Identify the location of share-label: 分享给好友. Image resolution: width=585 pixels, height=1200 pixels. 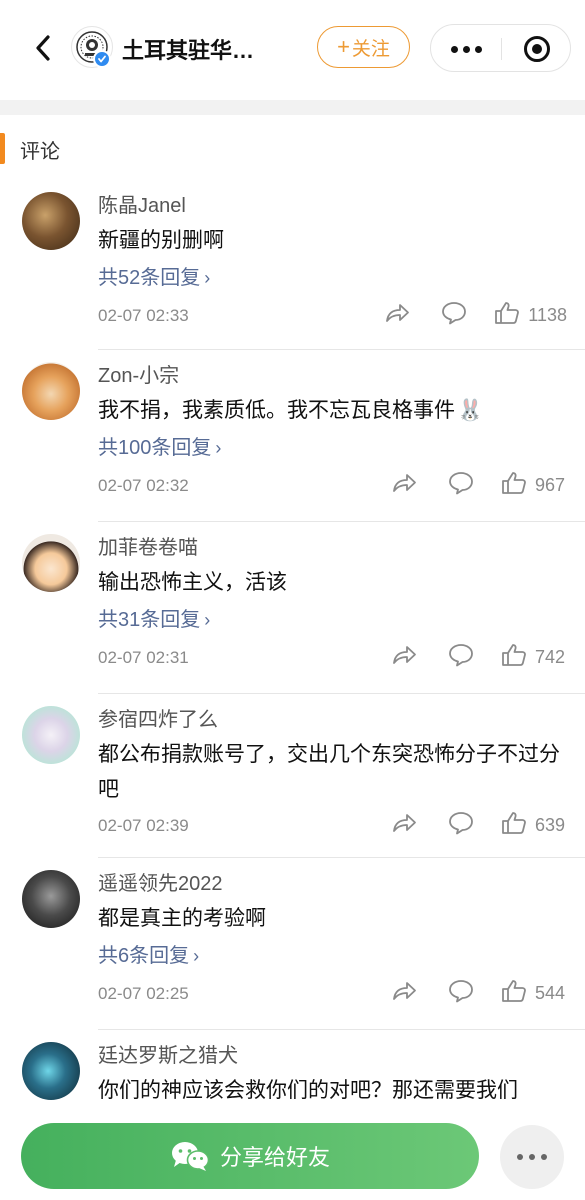
(274, 1157).